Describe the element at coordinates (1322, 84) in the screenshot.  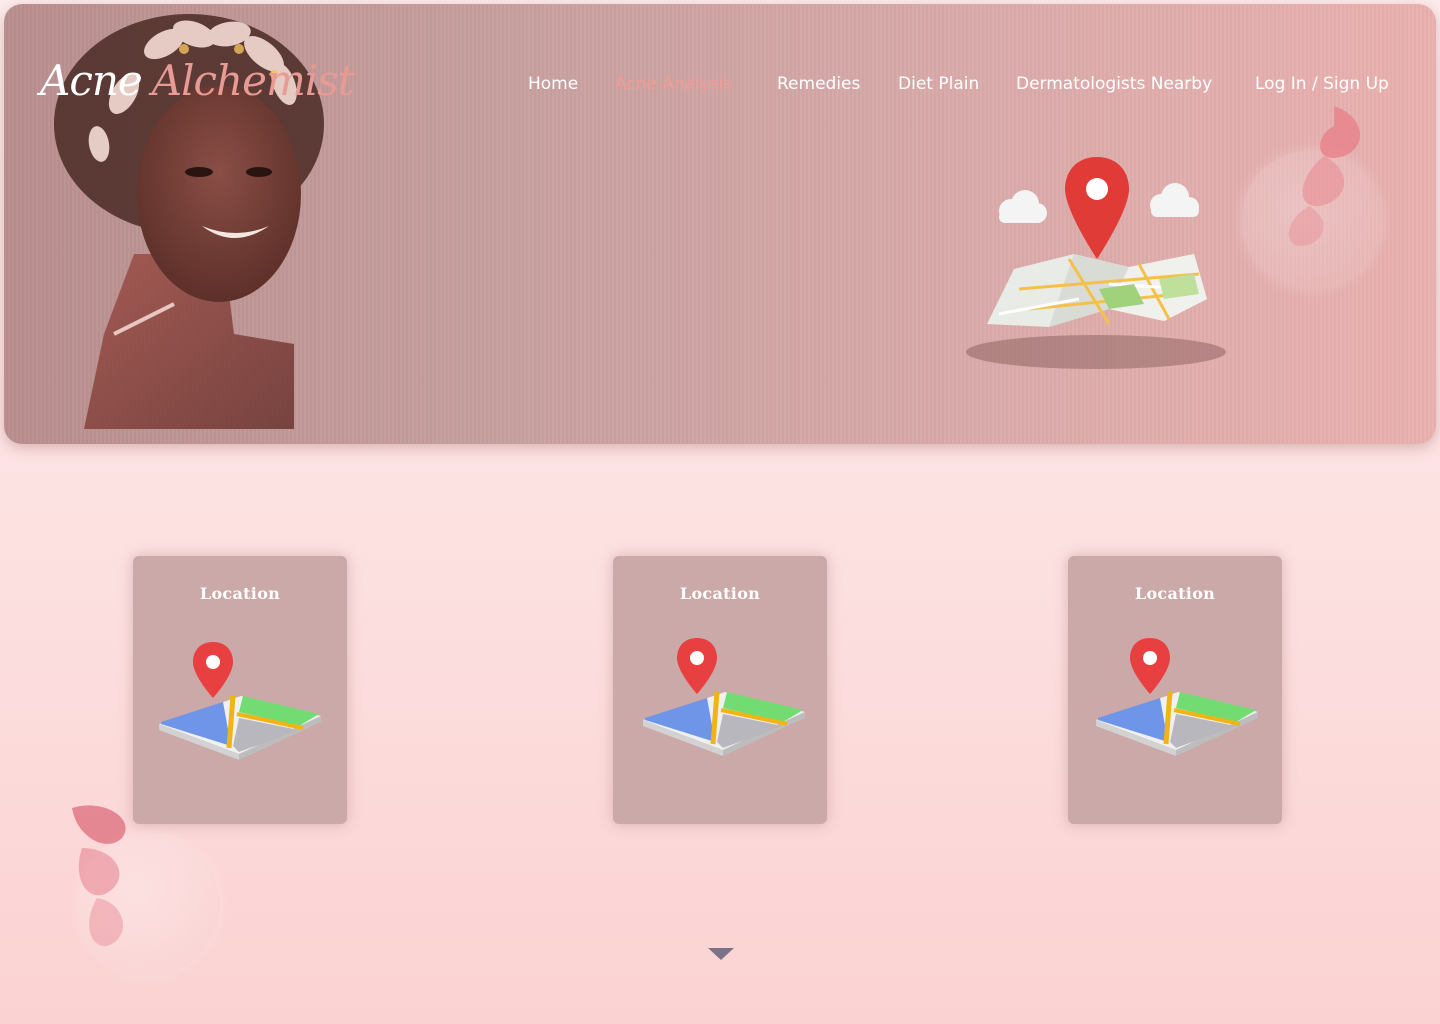
I see `nav-login-signup: Log In / Sign Up` at that location.